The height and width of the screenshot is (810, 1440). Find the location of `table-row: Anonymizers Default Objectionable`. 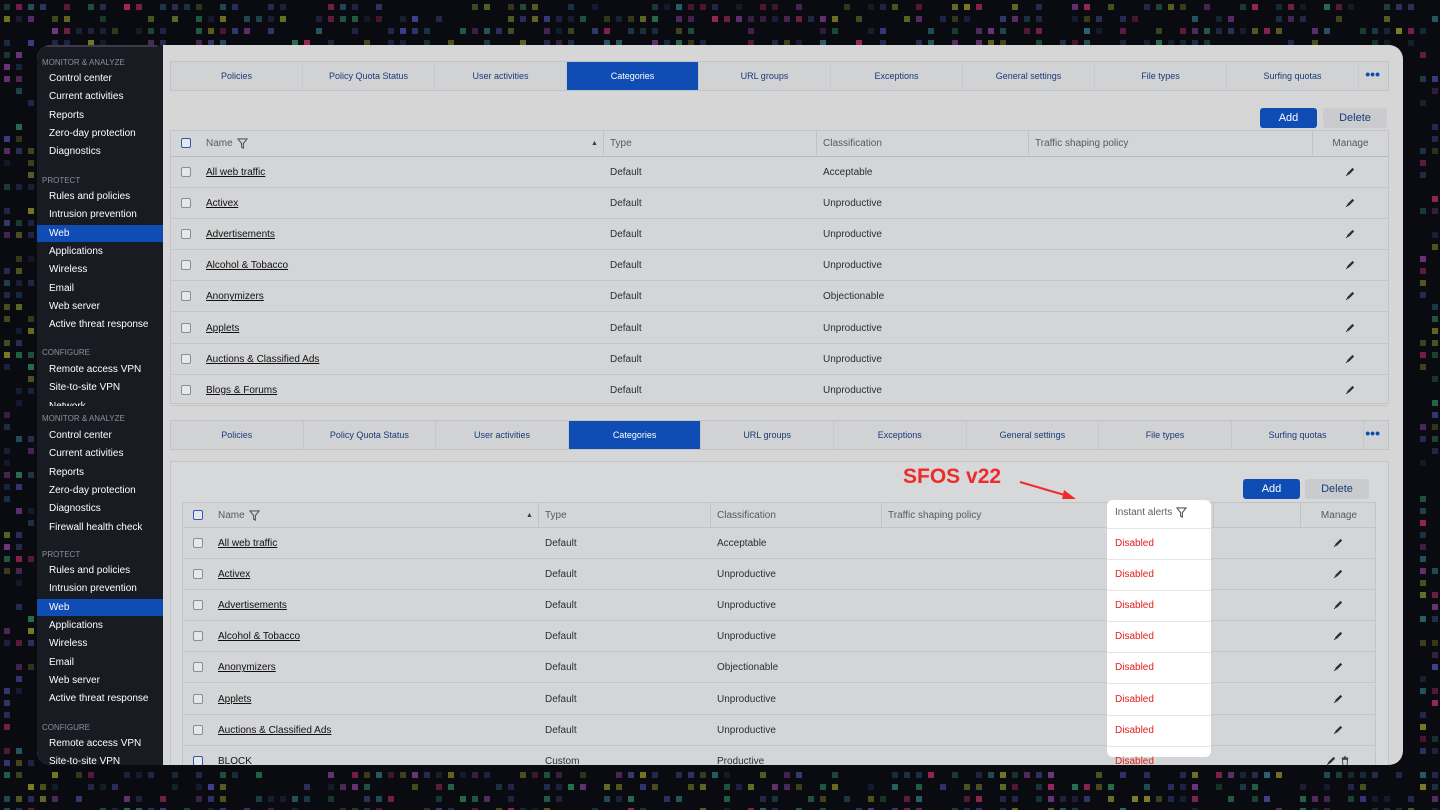

table-row: Anonymizers Default Objectionable is located at coordinates (779, 297).